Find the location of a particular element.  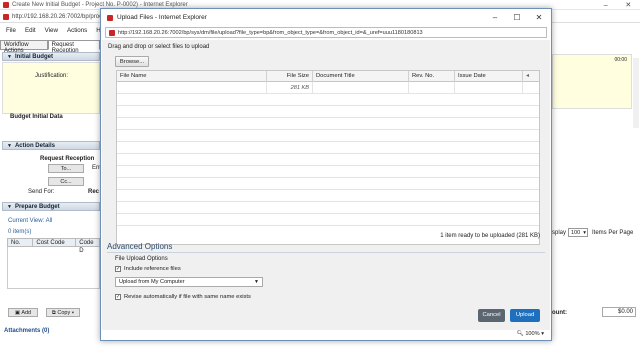

column-issue-date: Issue Date is located at coordinates (489, 76).